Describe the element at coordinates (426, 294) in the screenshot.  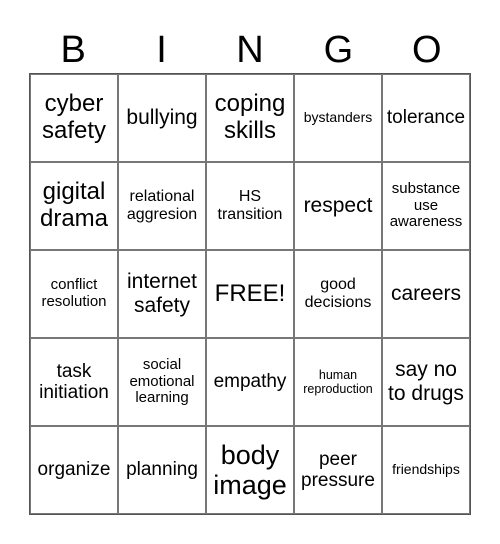
I see `bingo-cell: careers` at that location.